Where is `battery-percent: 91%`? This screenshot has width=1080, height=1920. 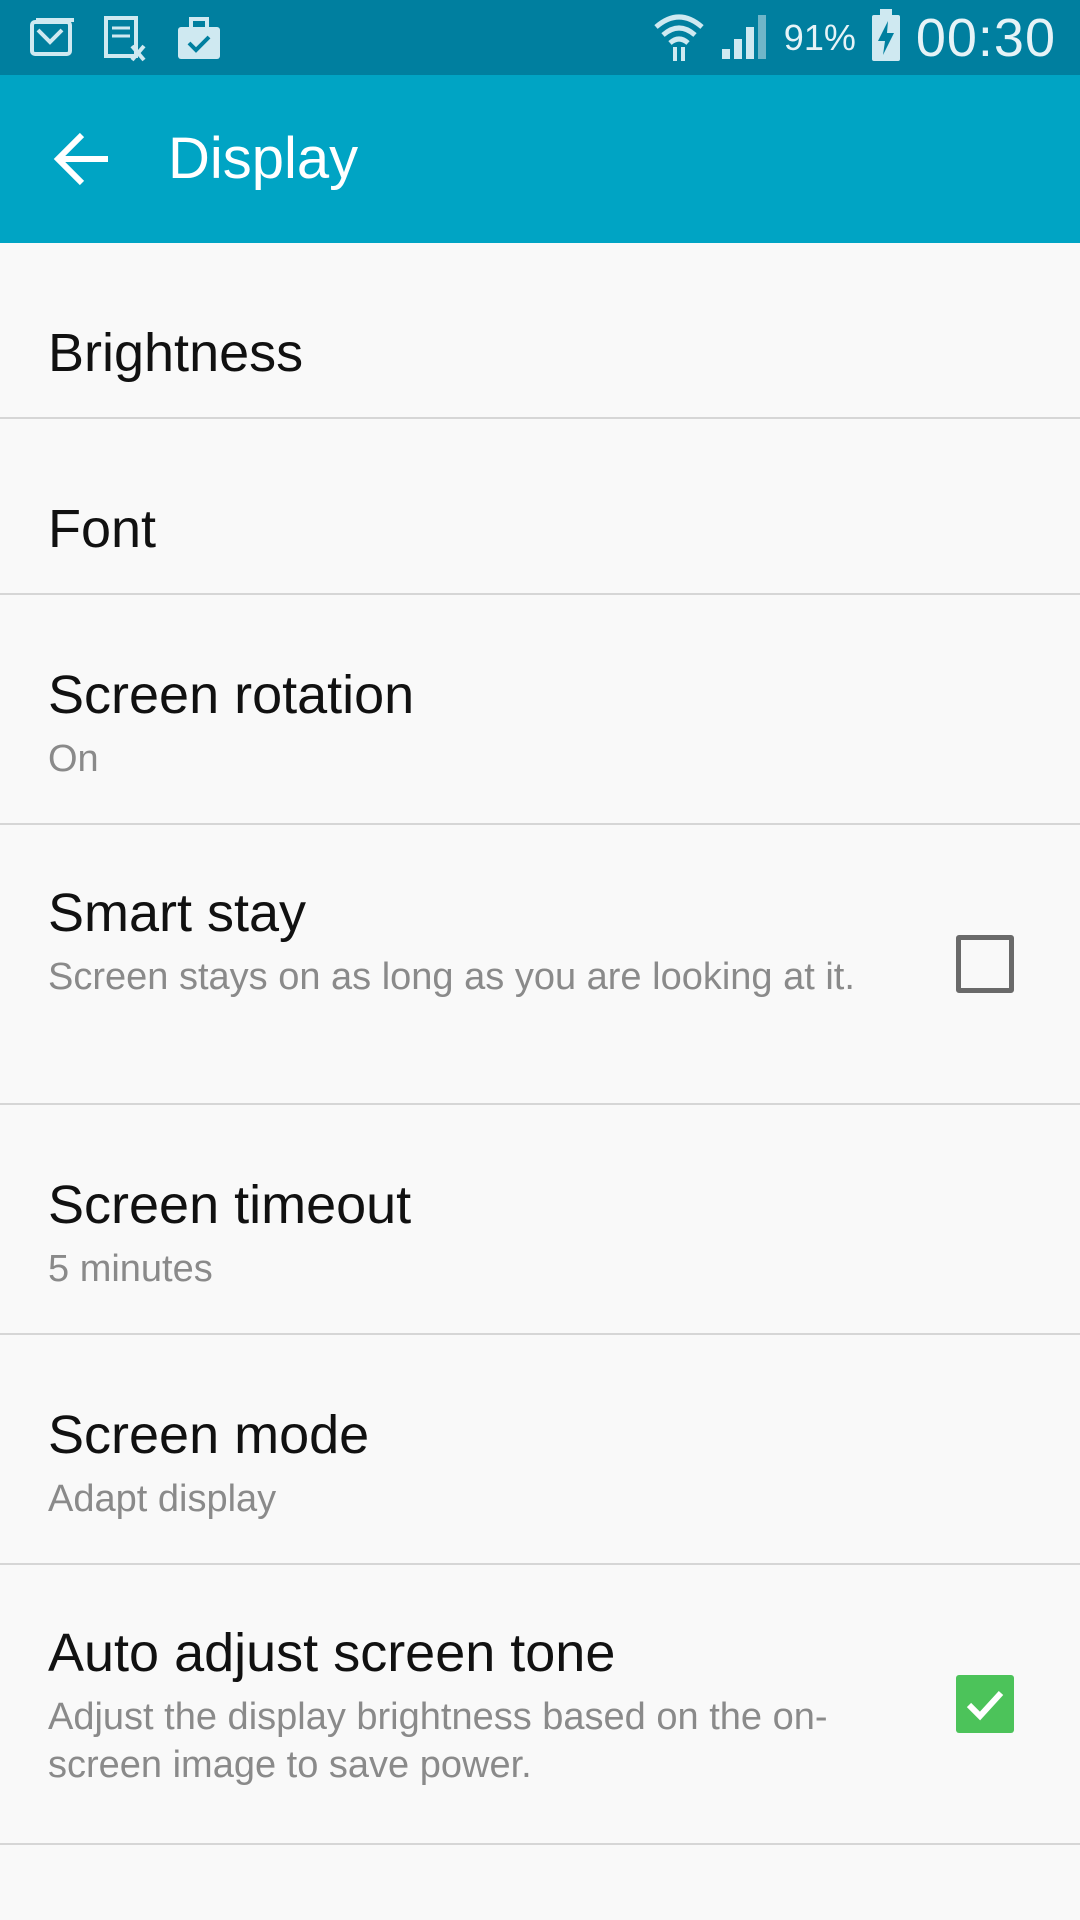 battery-percent: 91% is located at coordinates (819, 37).